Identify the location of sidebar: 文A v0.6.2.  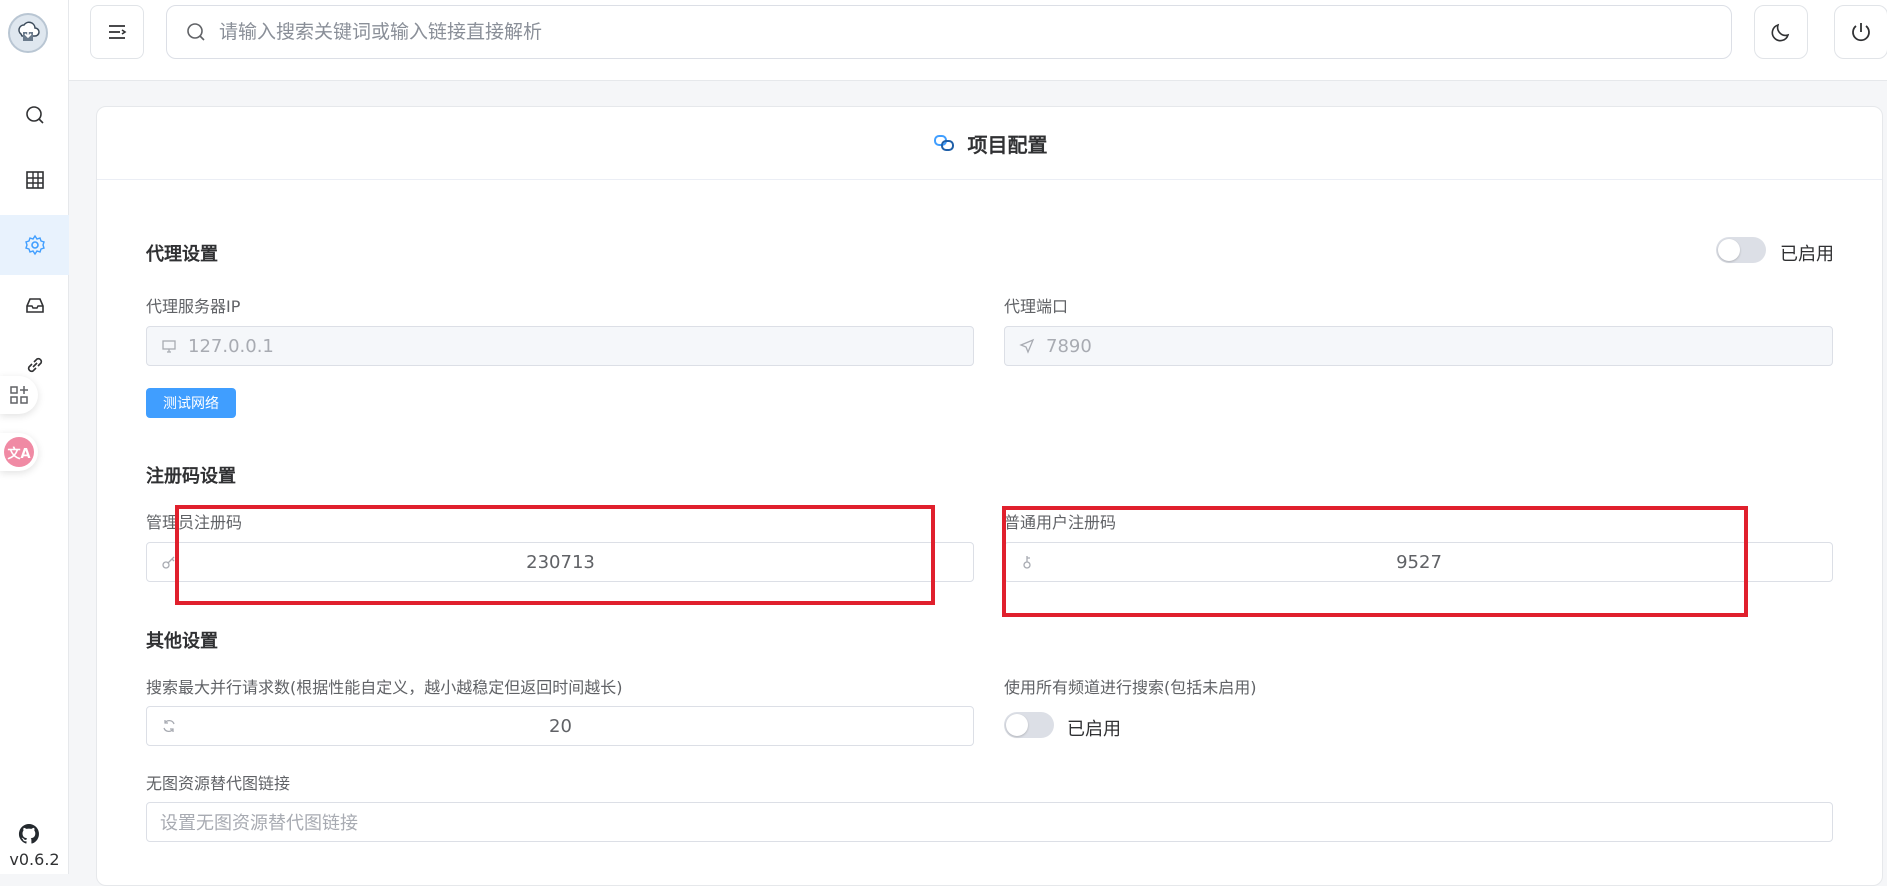
(34, 437).